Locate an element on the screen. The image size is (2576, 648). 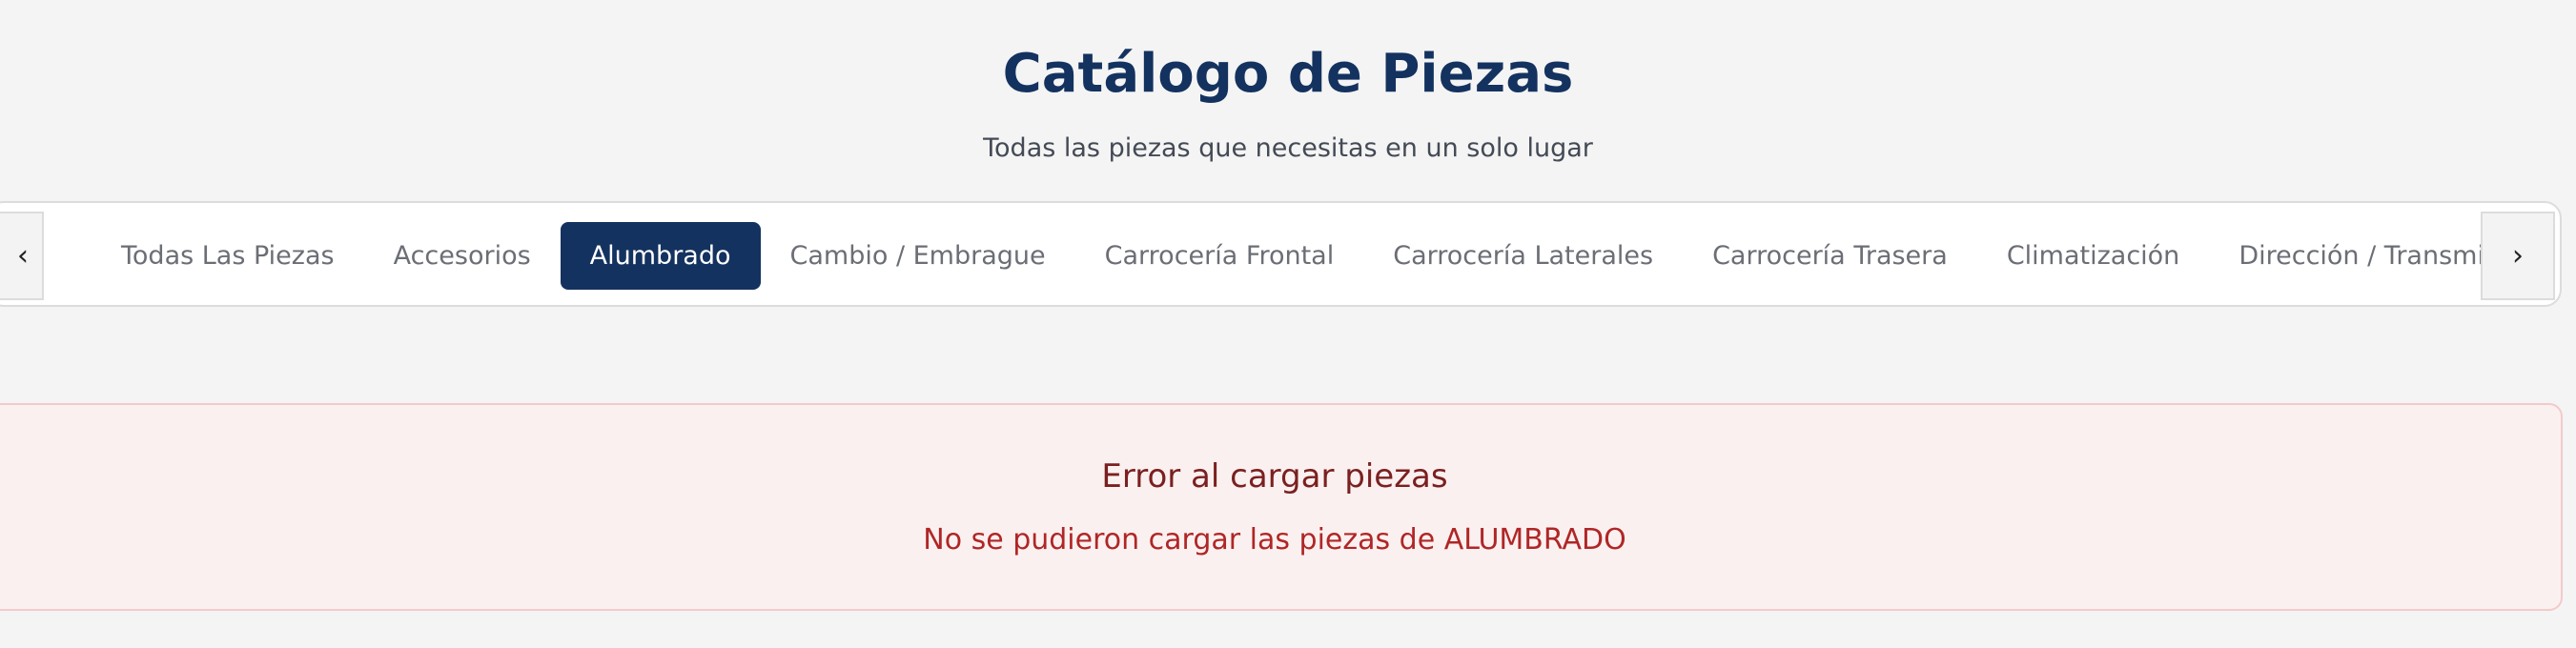
scroll-left-button: ‹ is located at coordinates (22, 256).